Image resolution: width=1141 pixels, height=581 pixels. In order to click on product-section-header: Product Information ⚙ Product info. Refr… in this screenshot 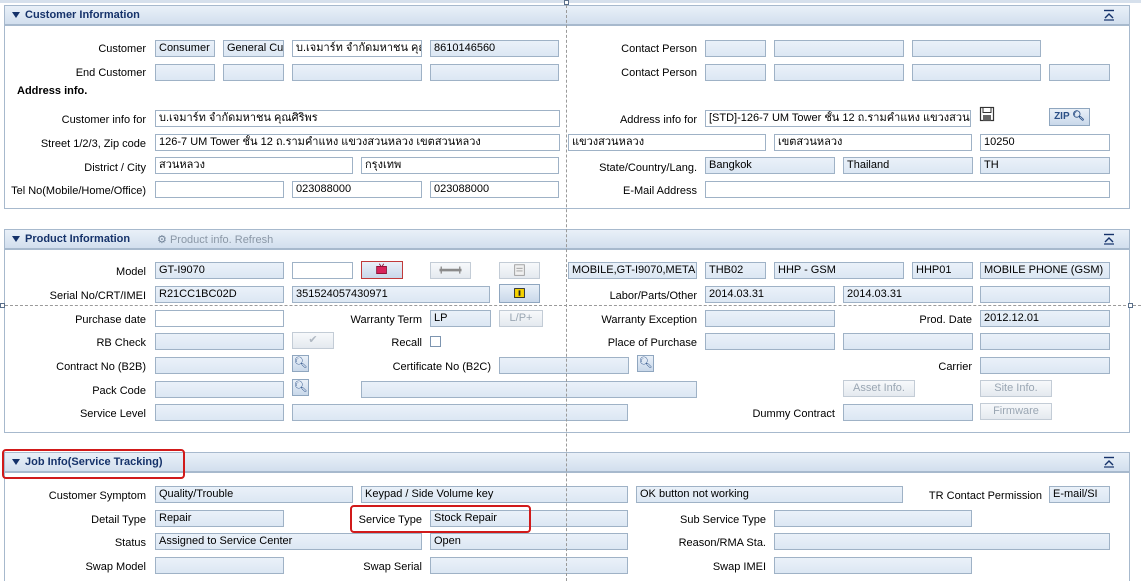, I will do `click(567, 239)`.